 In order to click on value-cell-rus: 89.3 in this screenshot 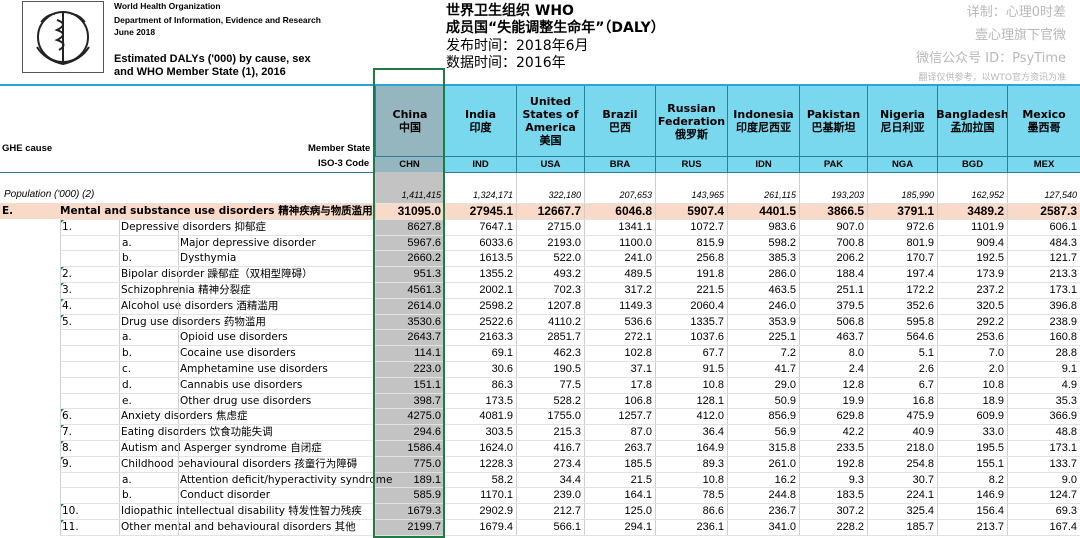, I will do `click(691, 464)`.